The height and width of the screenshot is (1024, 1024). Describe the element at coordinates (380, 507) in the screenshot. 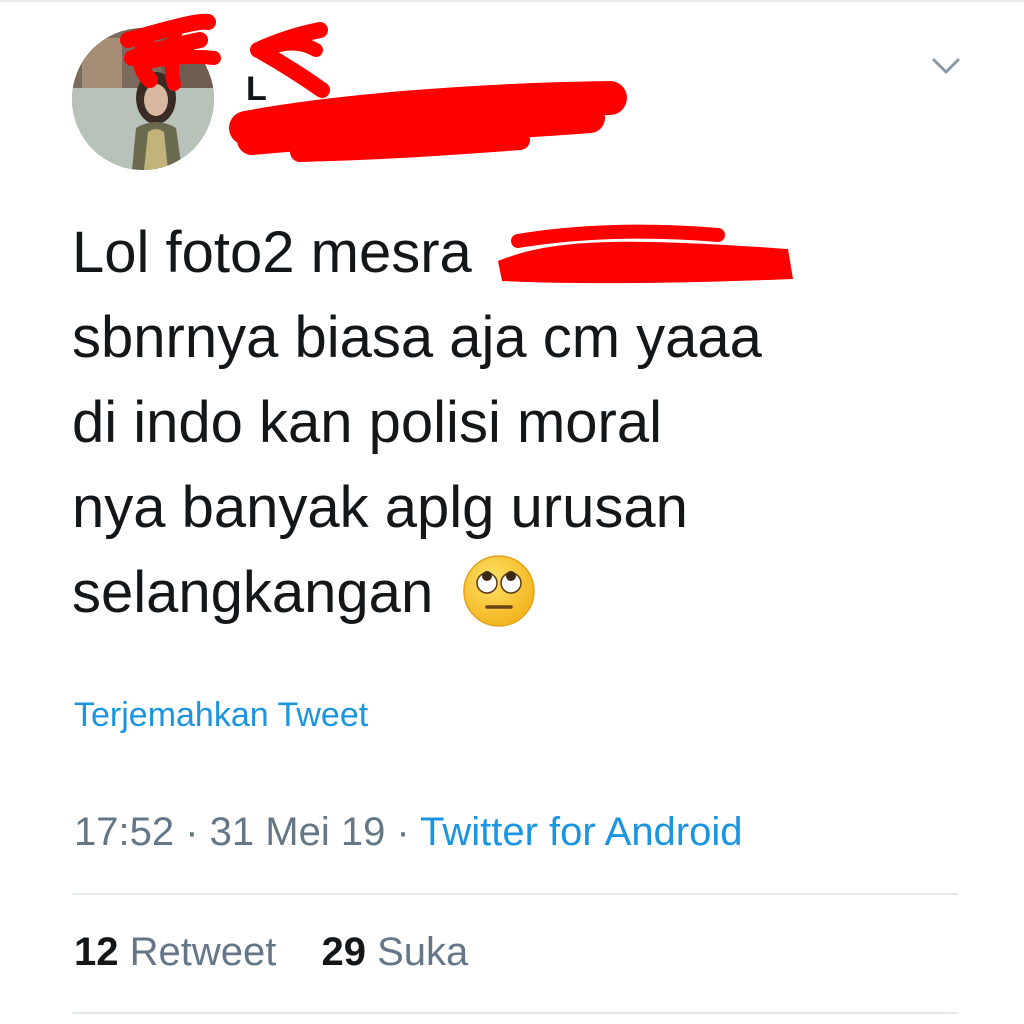

I see `tweet-text-line-4: nya banyak aplg urusan` at that location.